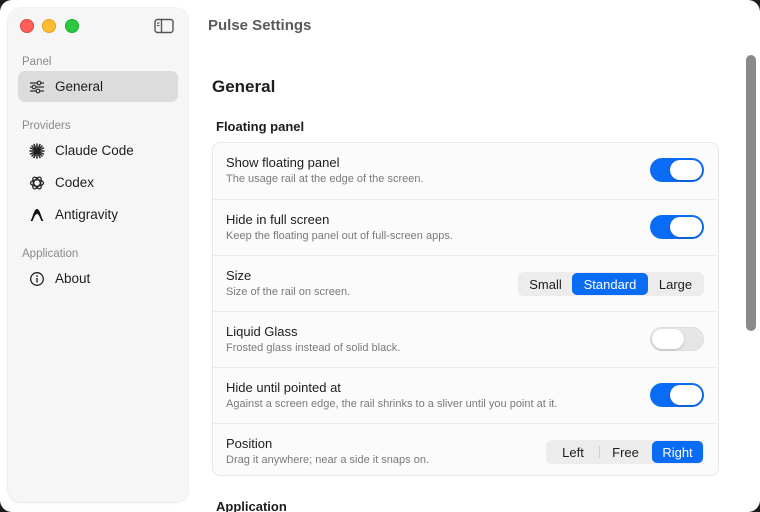 This screenshot has height=512, width=760. I want to click on claude-burst-icon, so click(37, 150).